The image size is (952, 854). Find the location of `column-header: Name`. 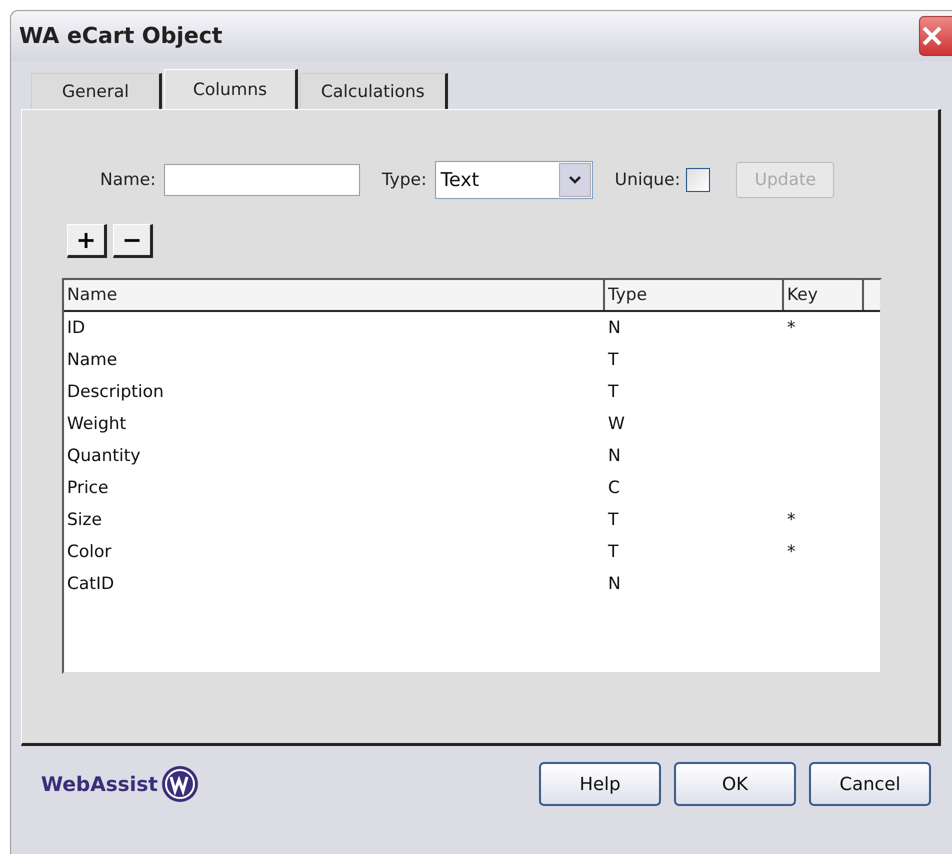

column-header: Name is located at coordinates (334, 295).